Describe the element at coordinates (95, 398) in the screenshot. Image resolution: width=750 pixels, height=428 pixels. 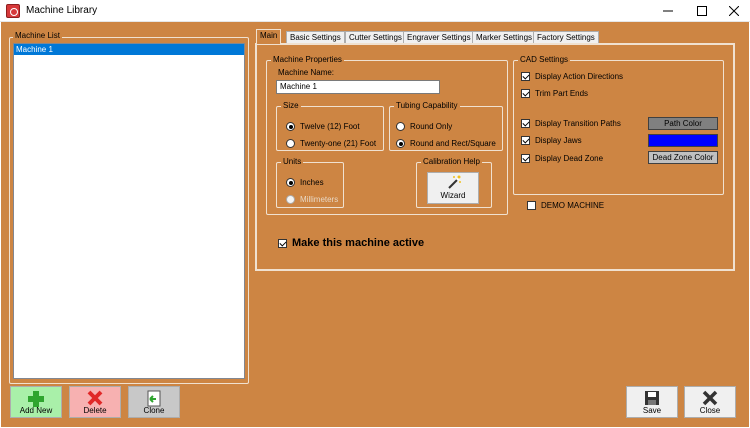
I see `delete-x-icon` at that location.